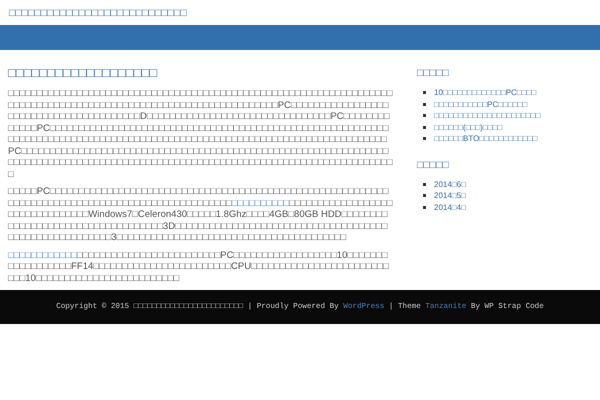 Image resolution: width=600 pixels, height=400 pixels. Describe the element at coordinates (487, 116) in the screenshot. I see `sidebar-link: □□□□□□□□□□□□□□□□□□□□□□` at that location.